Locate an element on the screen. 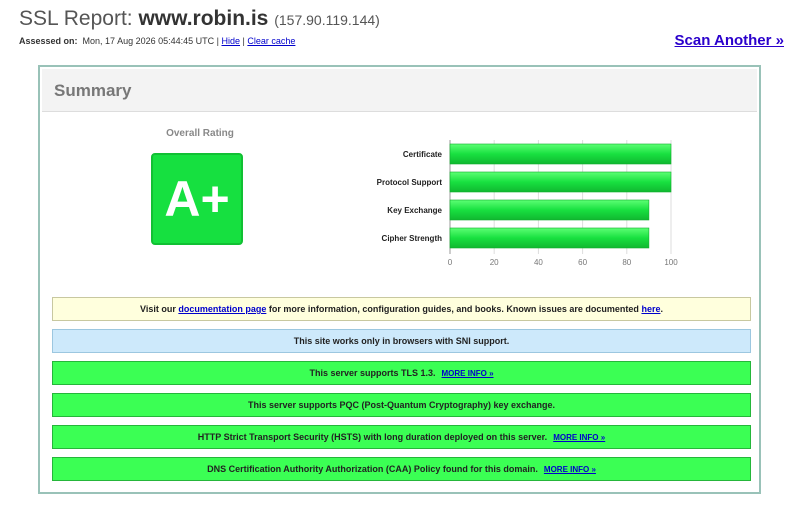 This screenshot has width=799, height=506. x-tick-label: 0 is located at coordinates (450, 262).